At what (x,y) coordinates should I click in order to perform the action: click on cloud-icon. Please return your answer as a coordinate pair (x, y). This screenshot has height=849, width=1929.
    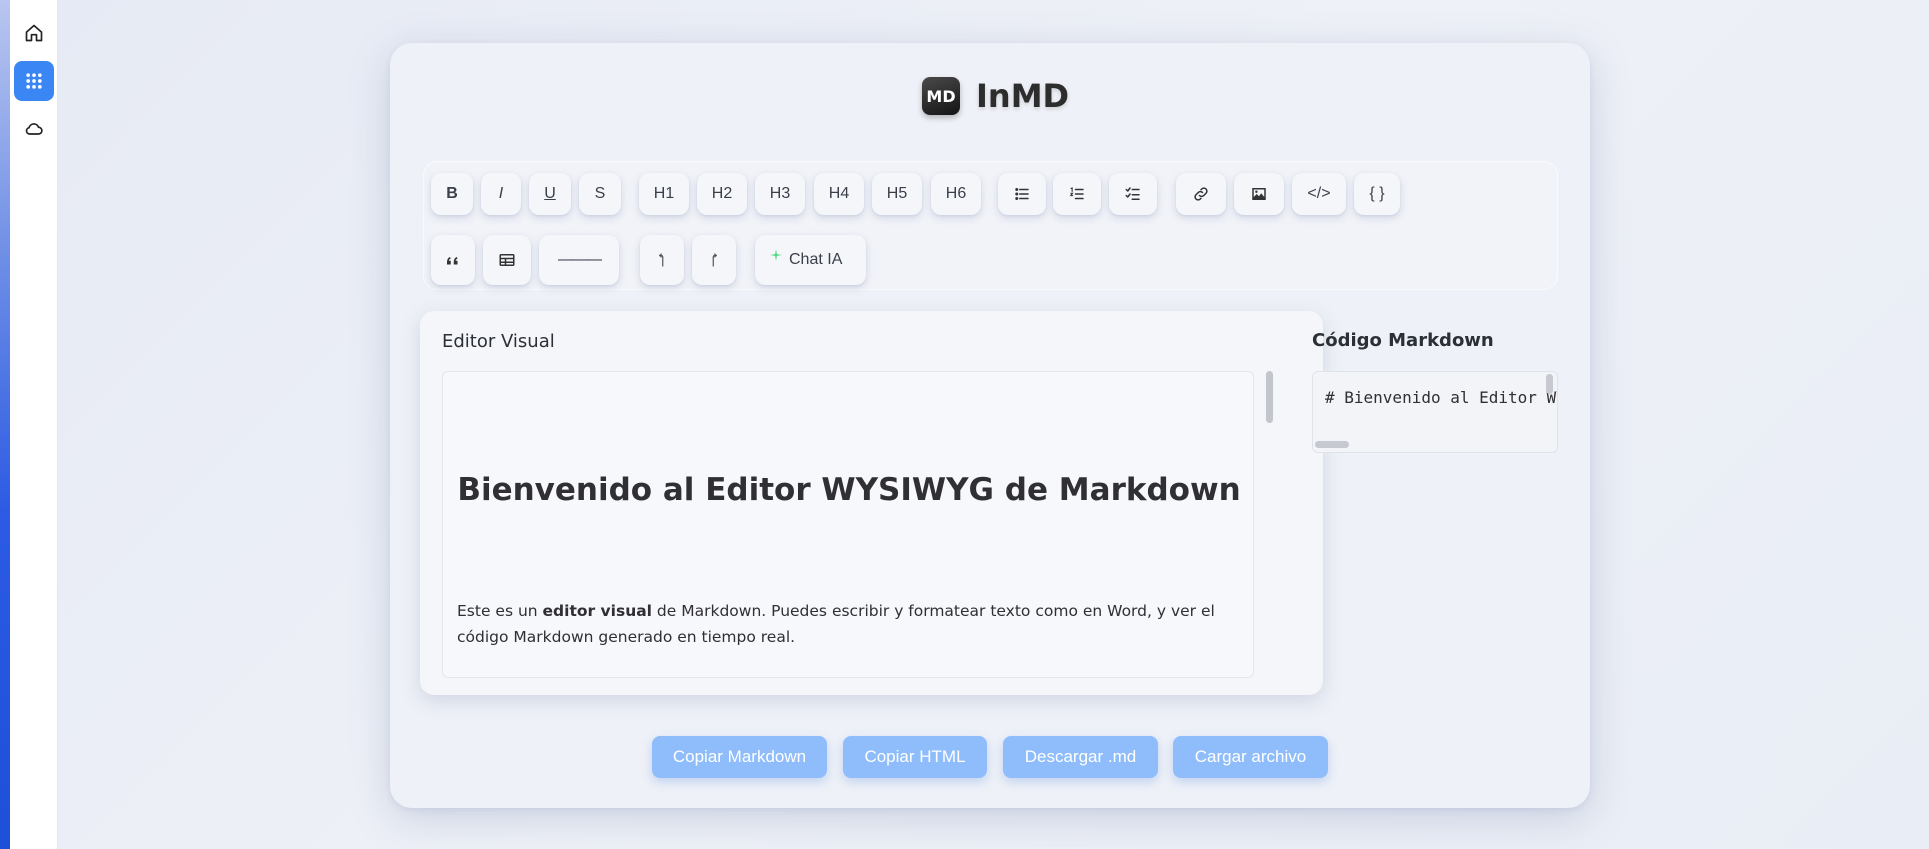
    Looking at the image, I should click on (34, 129).